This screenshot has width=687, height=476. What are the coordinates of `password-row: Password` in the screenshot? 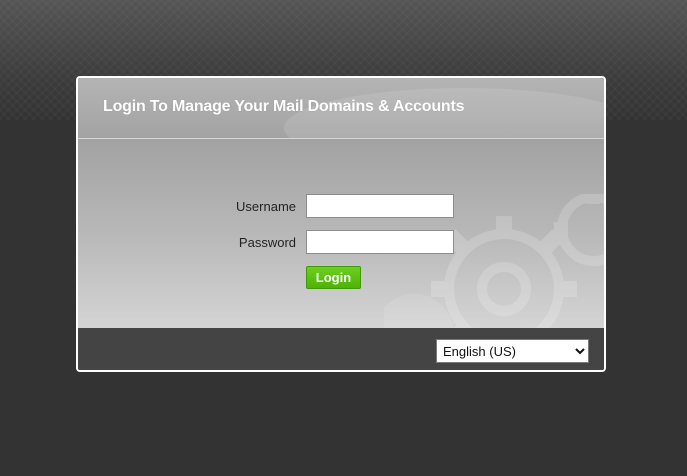 It's located at (341, 243).